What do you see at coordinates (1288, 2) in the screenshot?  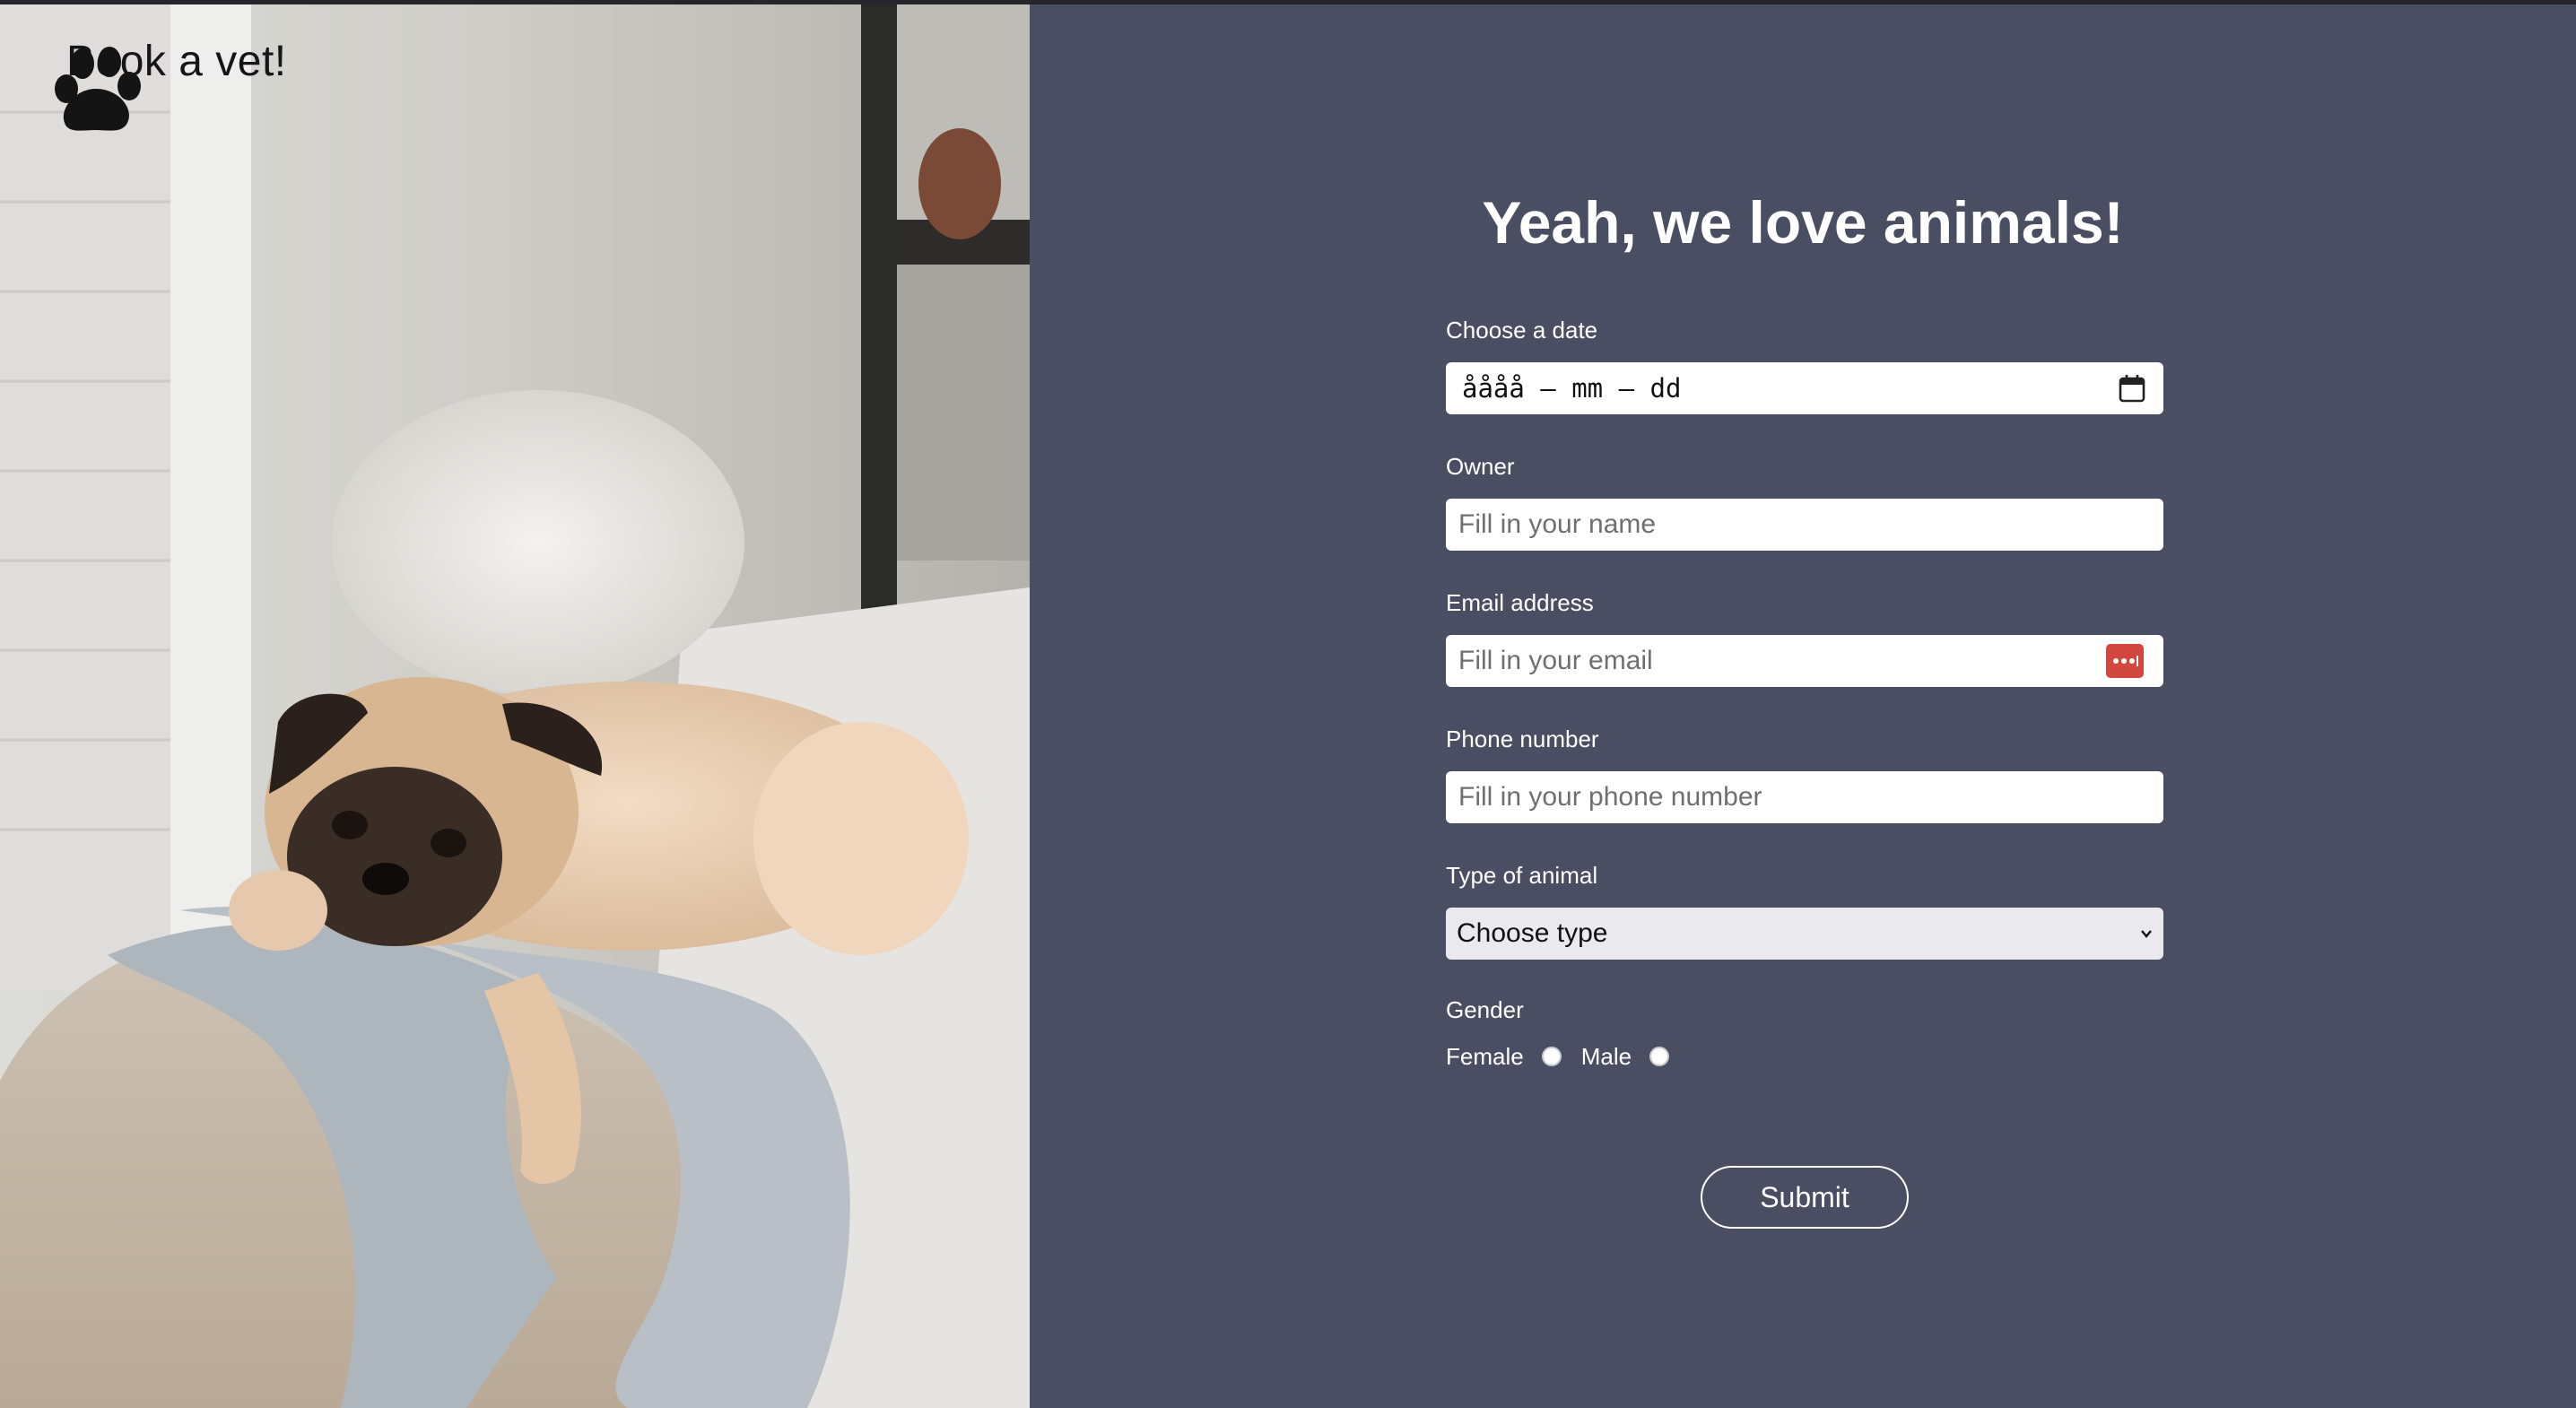 I see `window-top-border` at bounding box center [1288, 2].